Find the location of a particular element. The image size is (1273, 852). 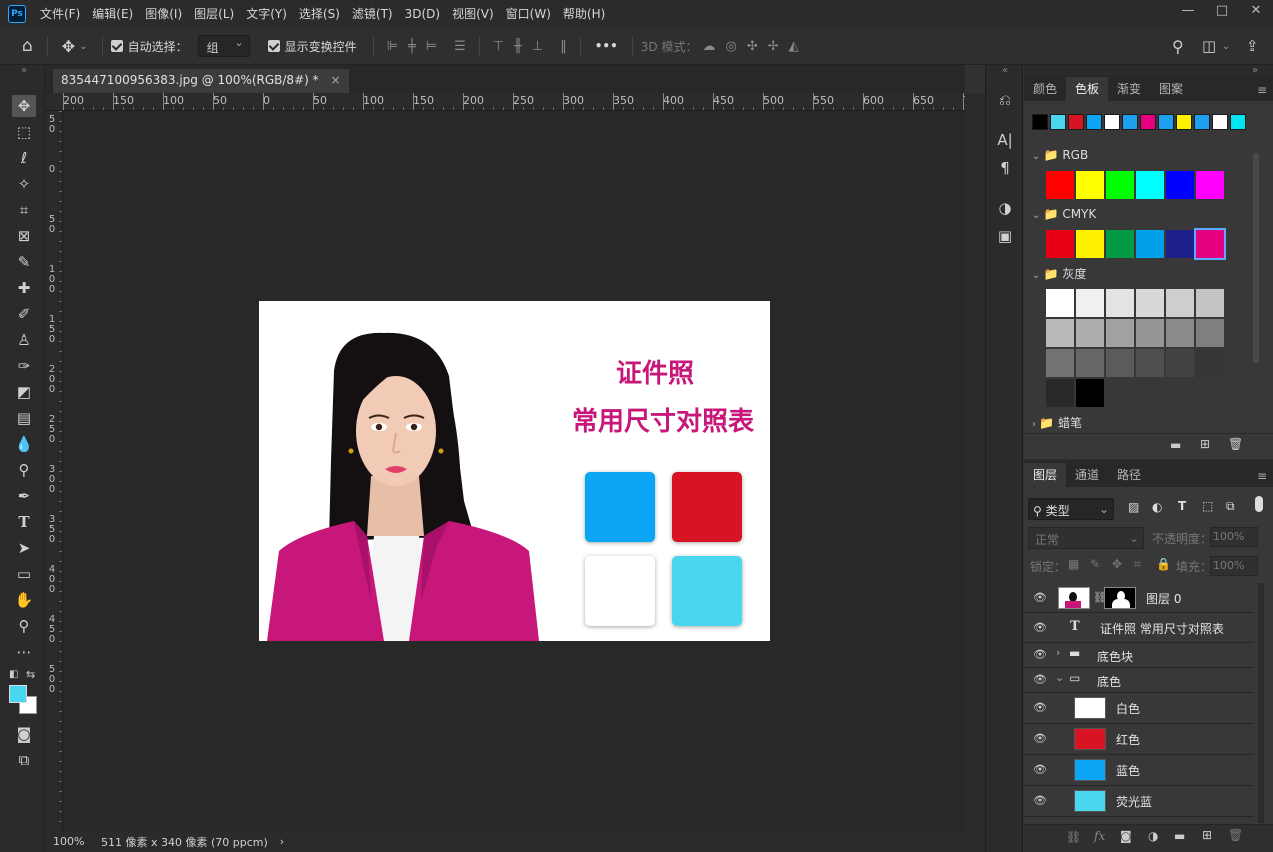

align-right-icon: ⊨ is located at coordinates (431, 46).